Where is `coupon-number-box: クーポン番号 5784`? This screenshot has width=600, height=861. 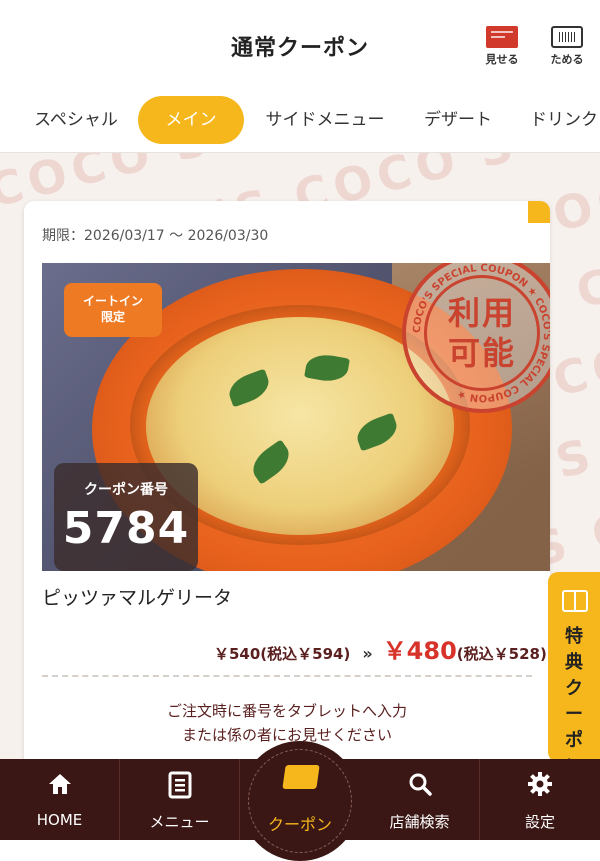 coupon-number-box: クーポン番号 5784 is located at coordinates (126, 517).